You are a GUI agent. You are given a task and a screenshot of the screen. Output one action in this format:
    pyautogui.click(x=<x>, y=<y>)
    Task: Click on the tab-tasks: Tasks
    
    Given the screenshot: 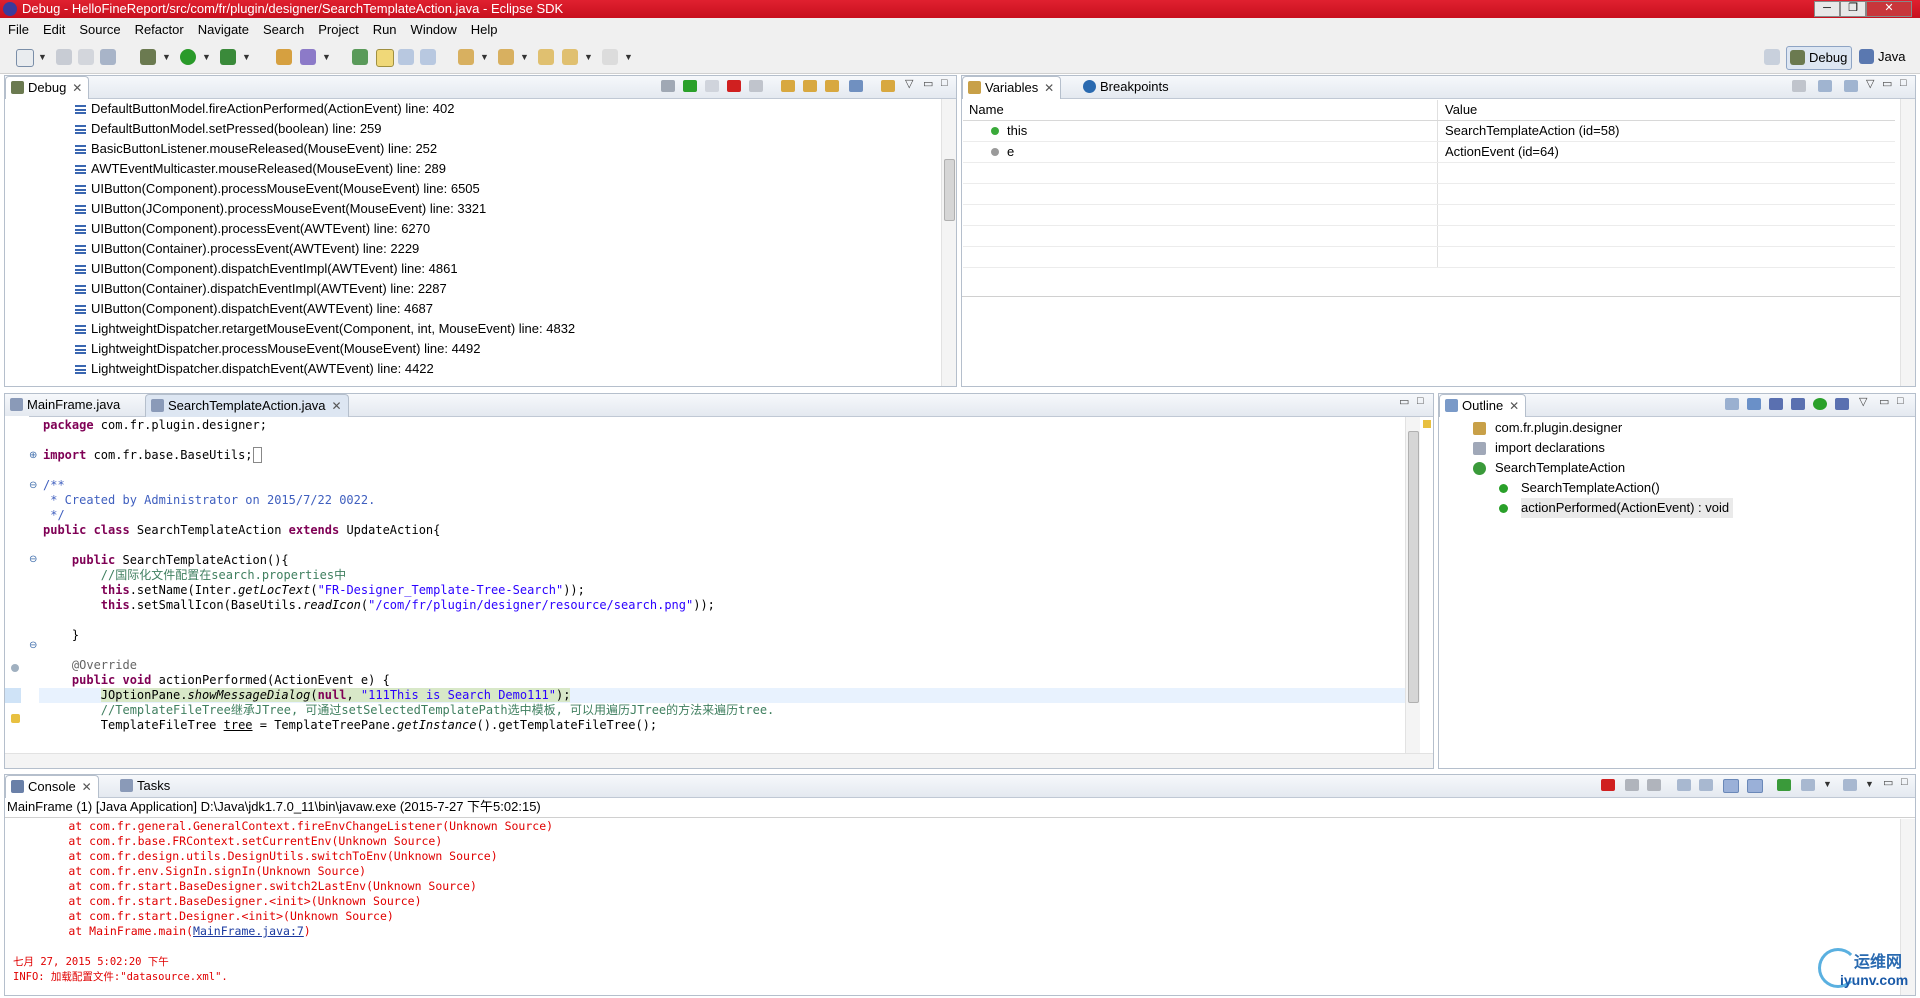 What is the action you would take?
    pyautogui.click(x=153, y=786)
    